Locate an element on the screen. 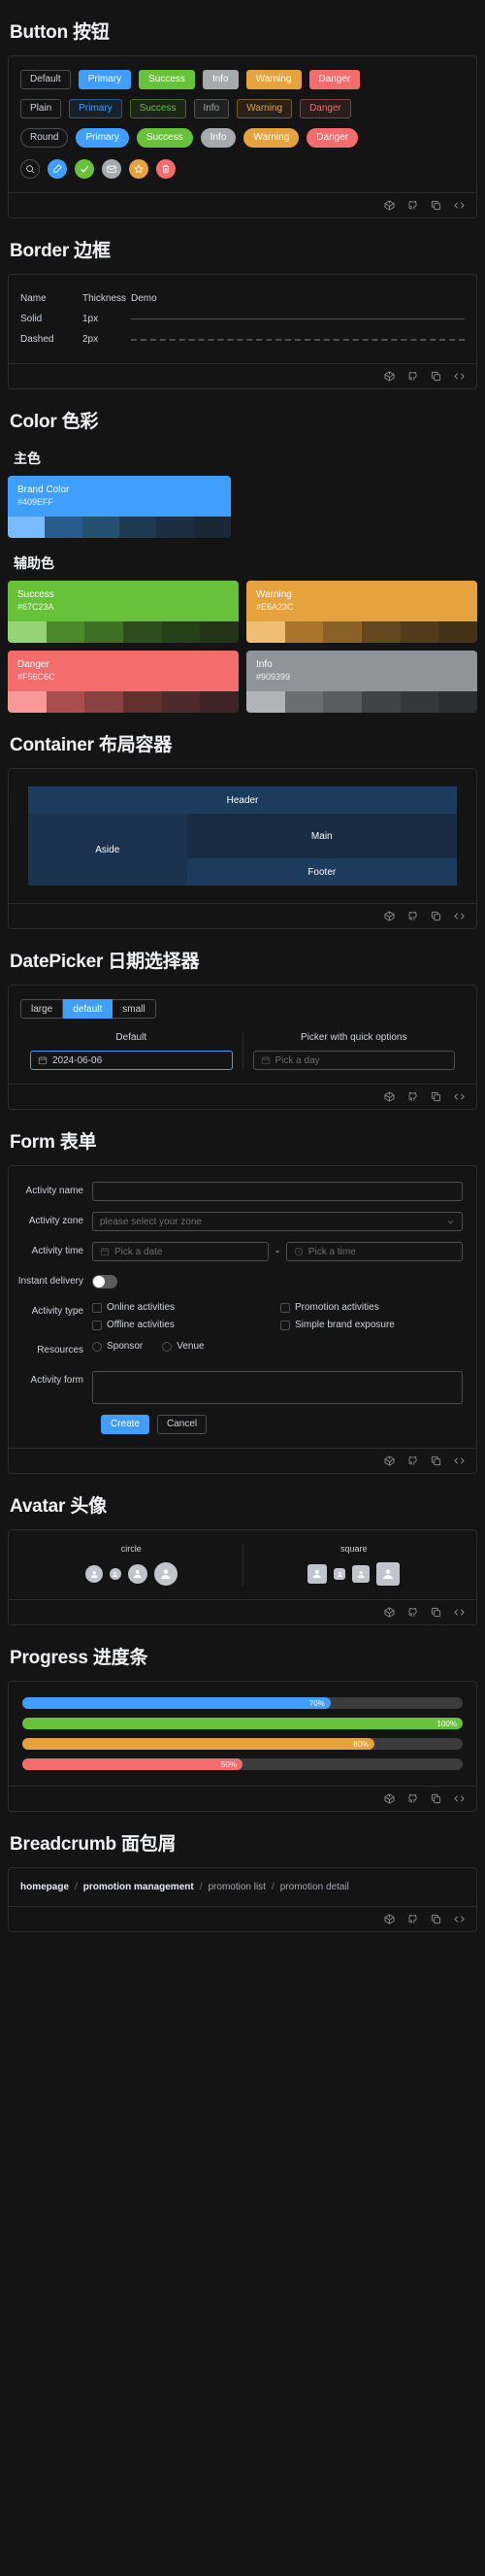 The height and width of the screenshot is (2576, 485). edit-icon-button is located at coordinates (57, 169).